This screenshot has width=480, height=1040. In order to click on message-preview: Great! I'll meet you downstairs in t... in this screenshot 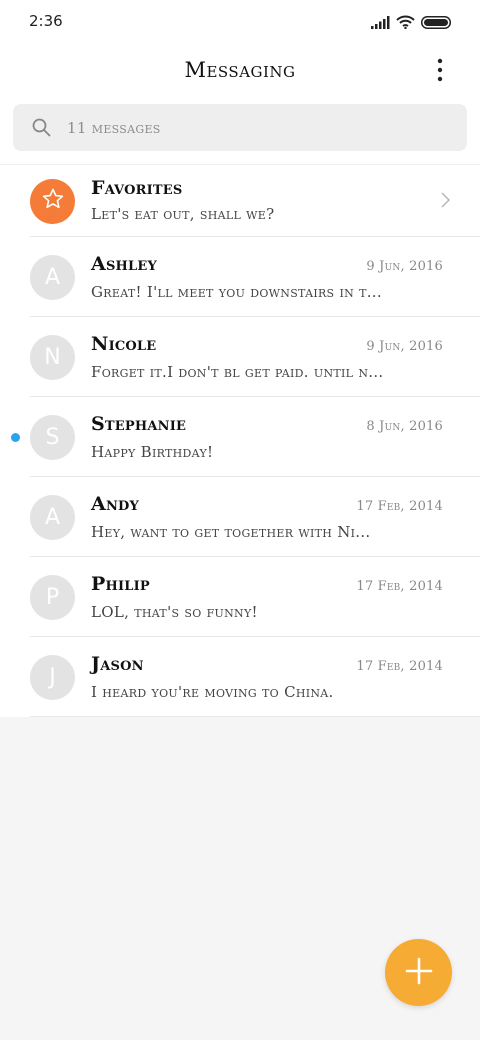, I will do `click(236, 292)`.